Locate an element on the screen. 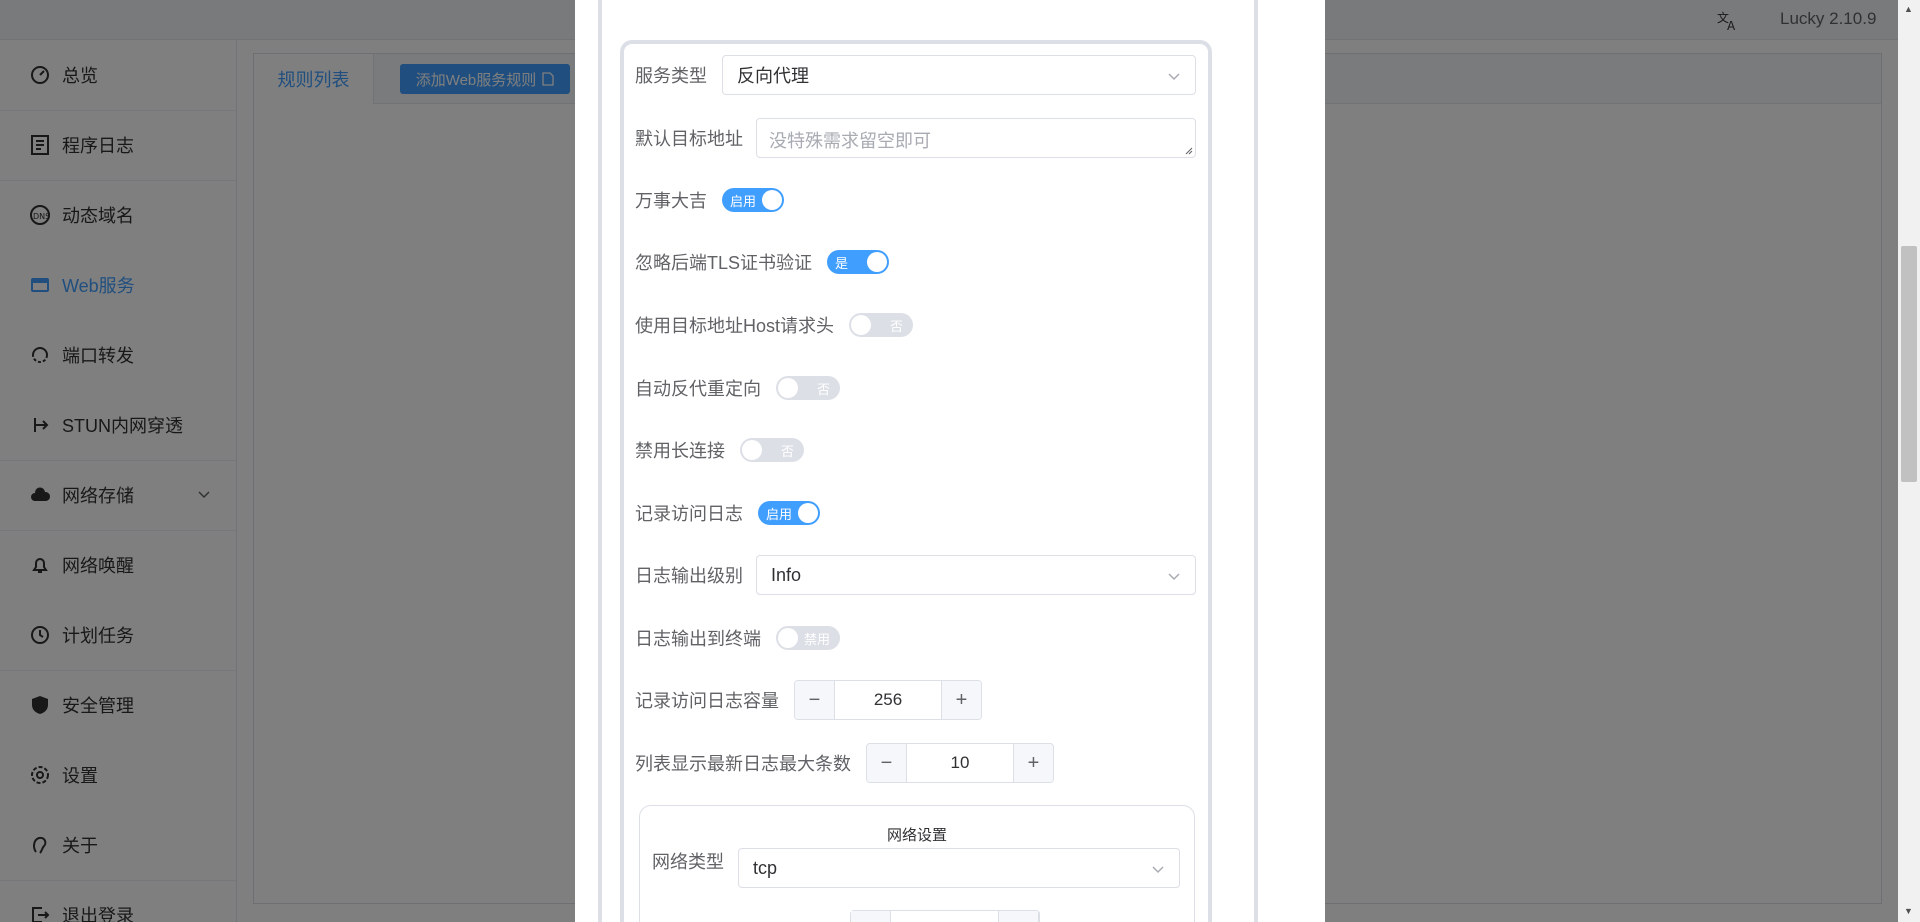  page-scrollbar: ▲ ▼ is located at coordinates (1909, 461).